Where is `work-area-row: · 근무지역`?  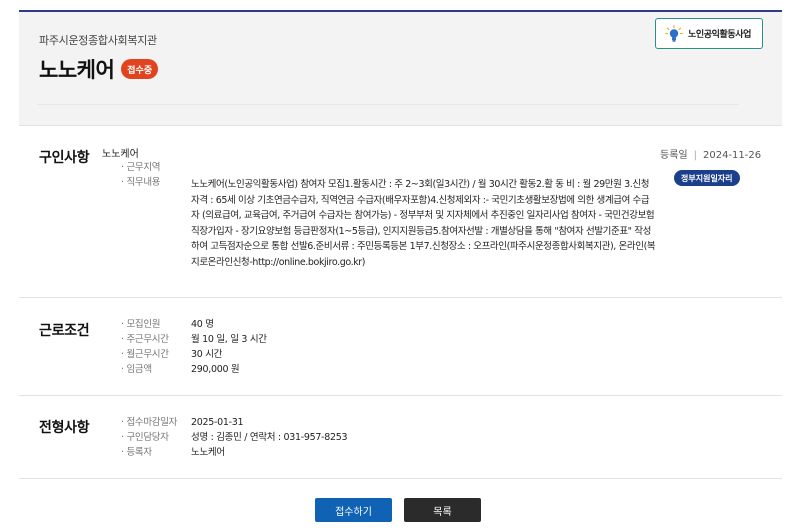 work-area-row: · 근무지역 is located at coordinates (156, 167).